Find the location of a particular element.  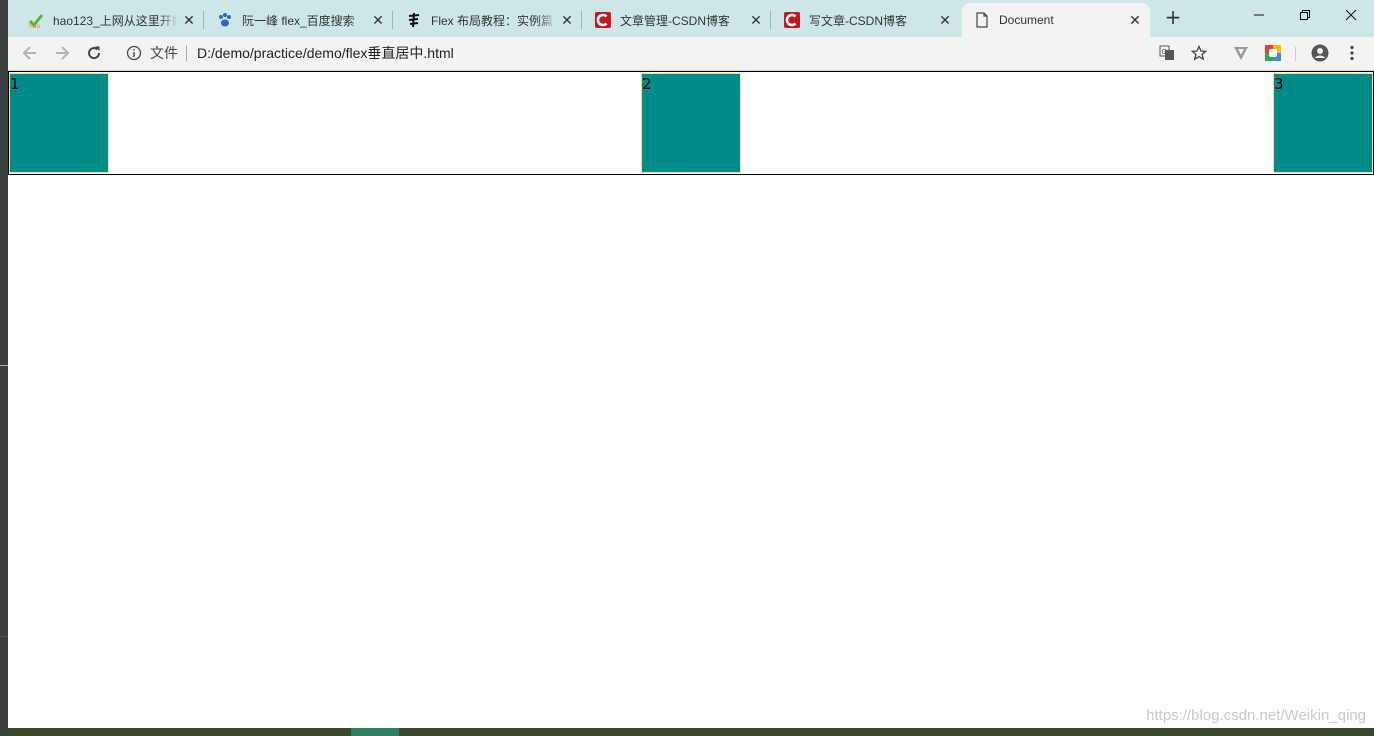

address-bar: 文件 D:/demo/practice/demo/flex垂直居中.html is located at coordinates (666, 53).